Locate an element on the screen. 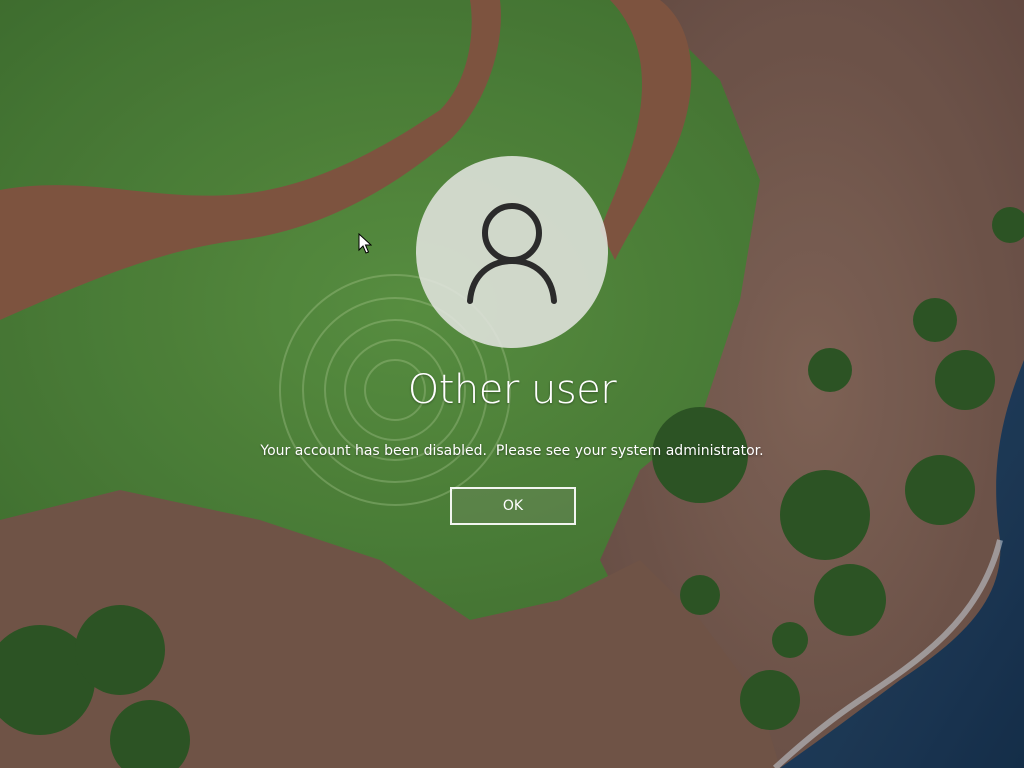  user-avatar is located at coordinates (512, 252).